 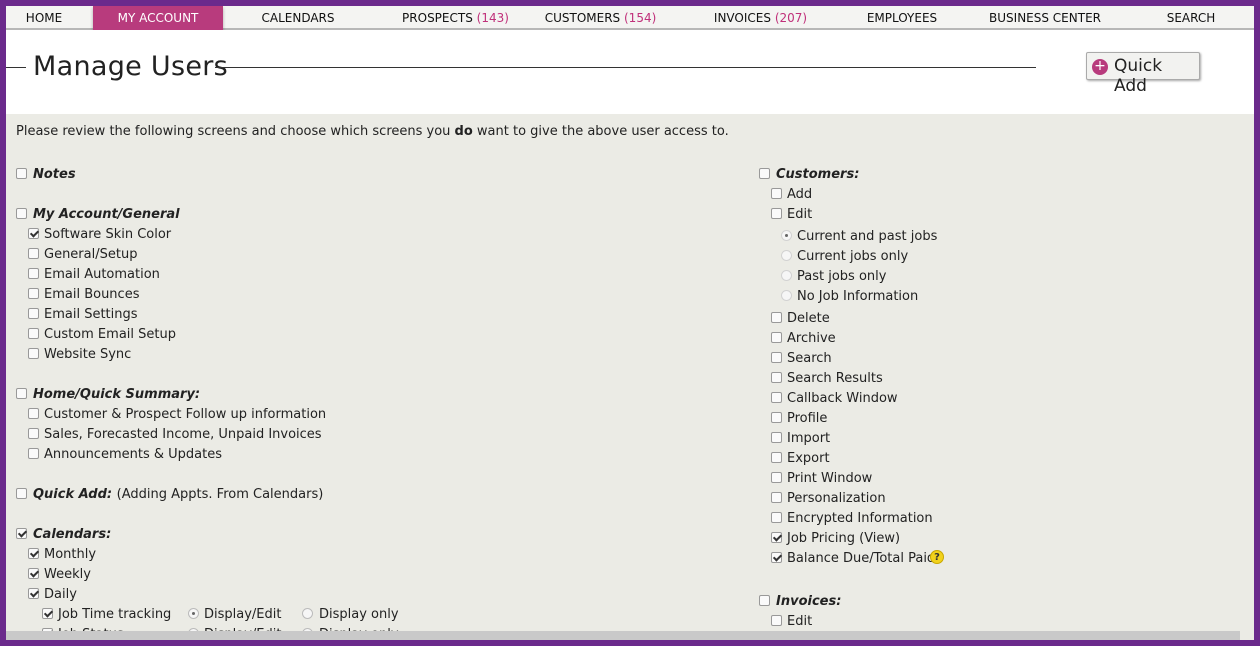 I want to click on customers-search-results-checkbox, so click(x=776, y=377).